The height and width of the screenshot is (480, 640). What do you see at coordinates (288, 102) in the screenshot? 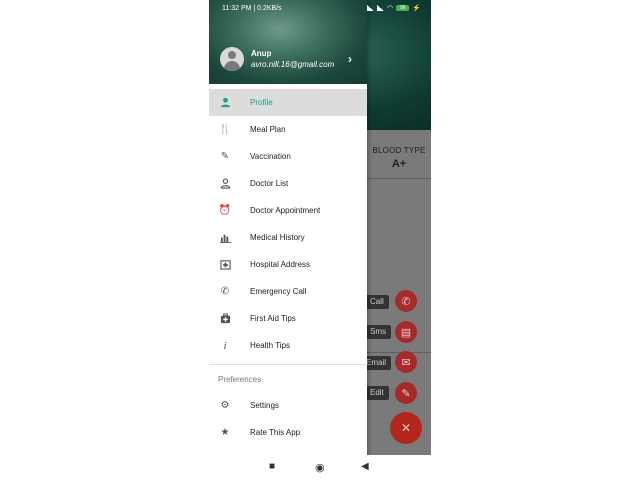
I see `menu-item-profile: Profile` at bounding box center [288, 102].